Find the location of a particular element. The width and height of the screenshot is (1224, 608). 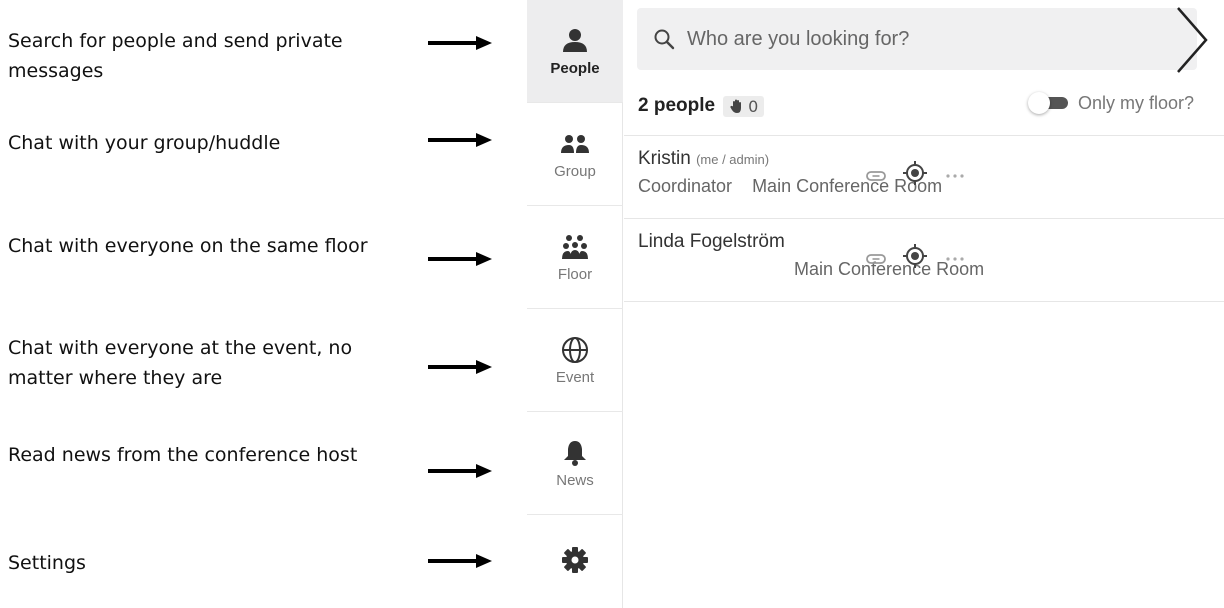

search-input is located at coordinates (907, 39).